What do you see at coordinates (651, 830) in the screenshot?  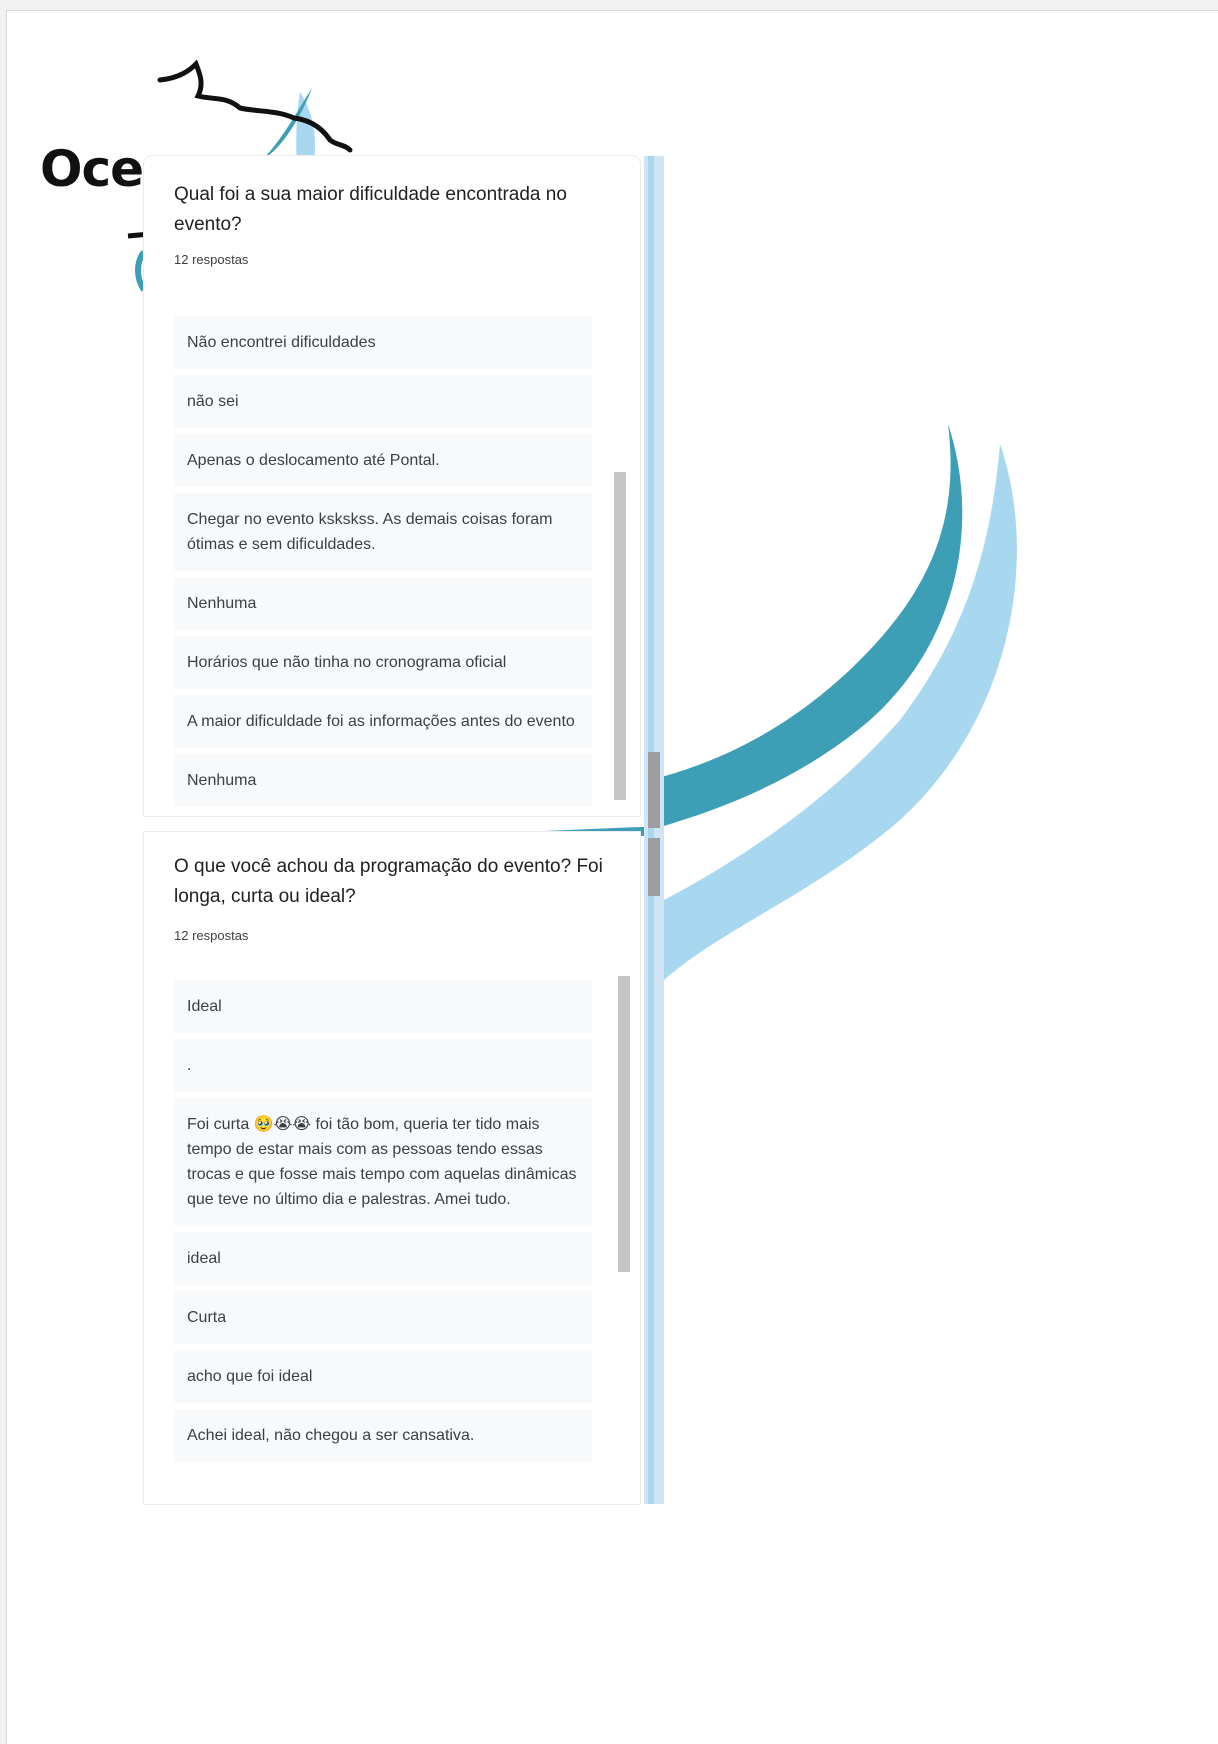 I see `side-scroll-strip-inner` at bounding box center [651, 830].